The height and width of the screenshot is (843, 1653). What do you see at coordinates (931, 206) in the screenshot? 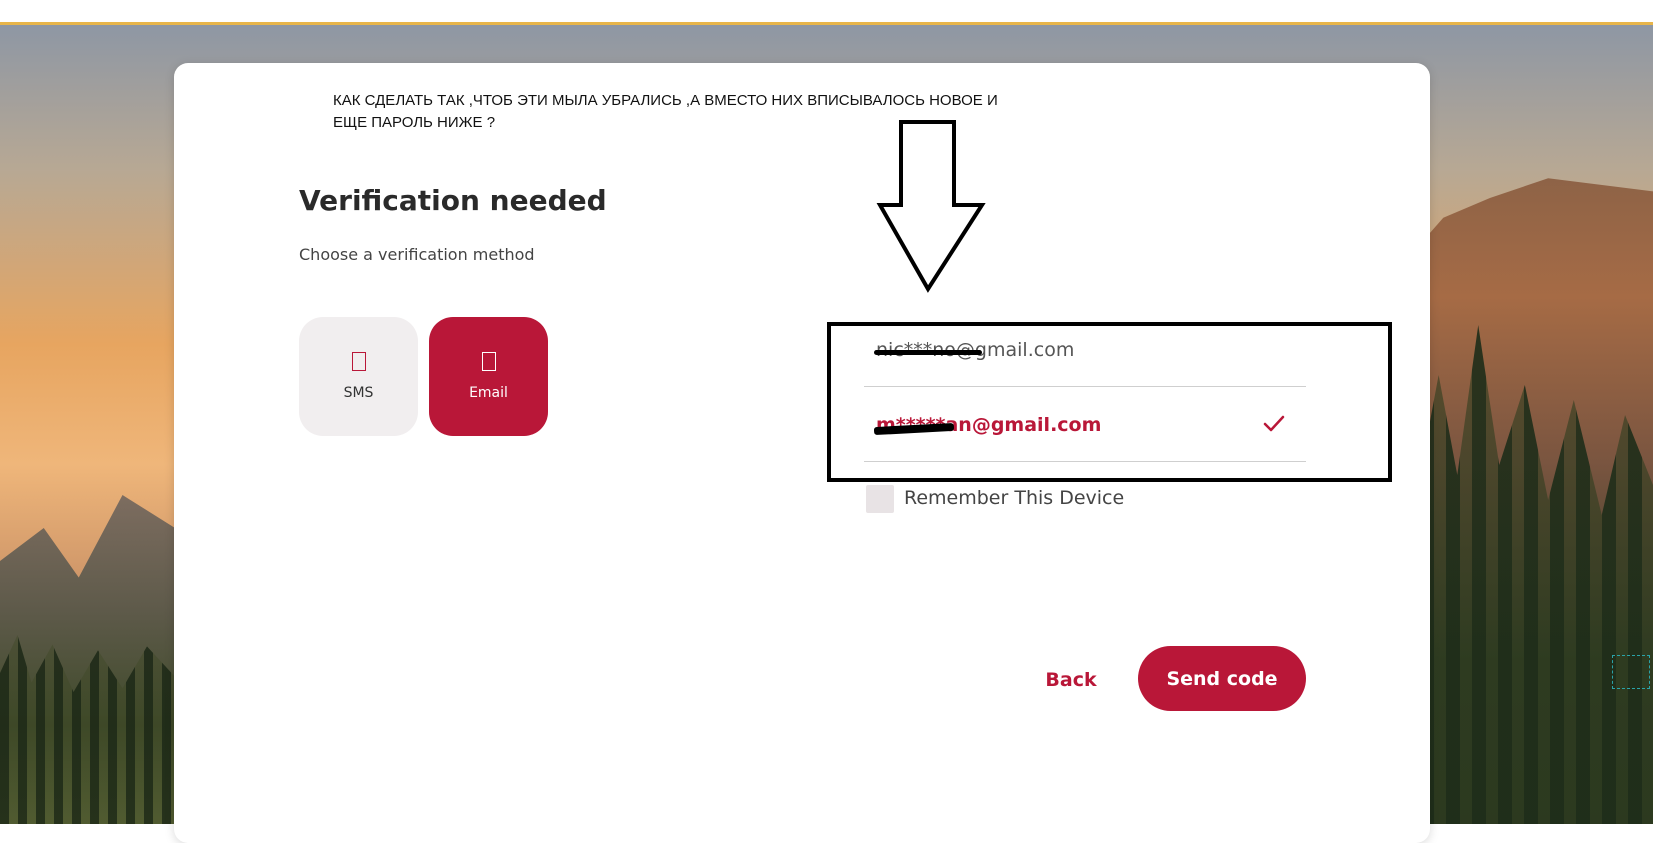
I see `down-arrow-annotation` at bounding box center [931, 206].